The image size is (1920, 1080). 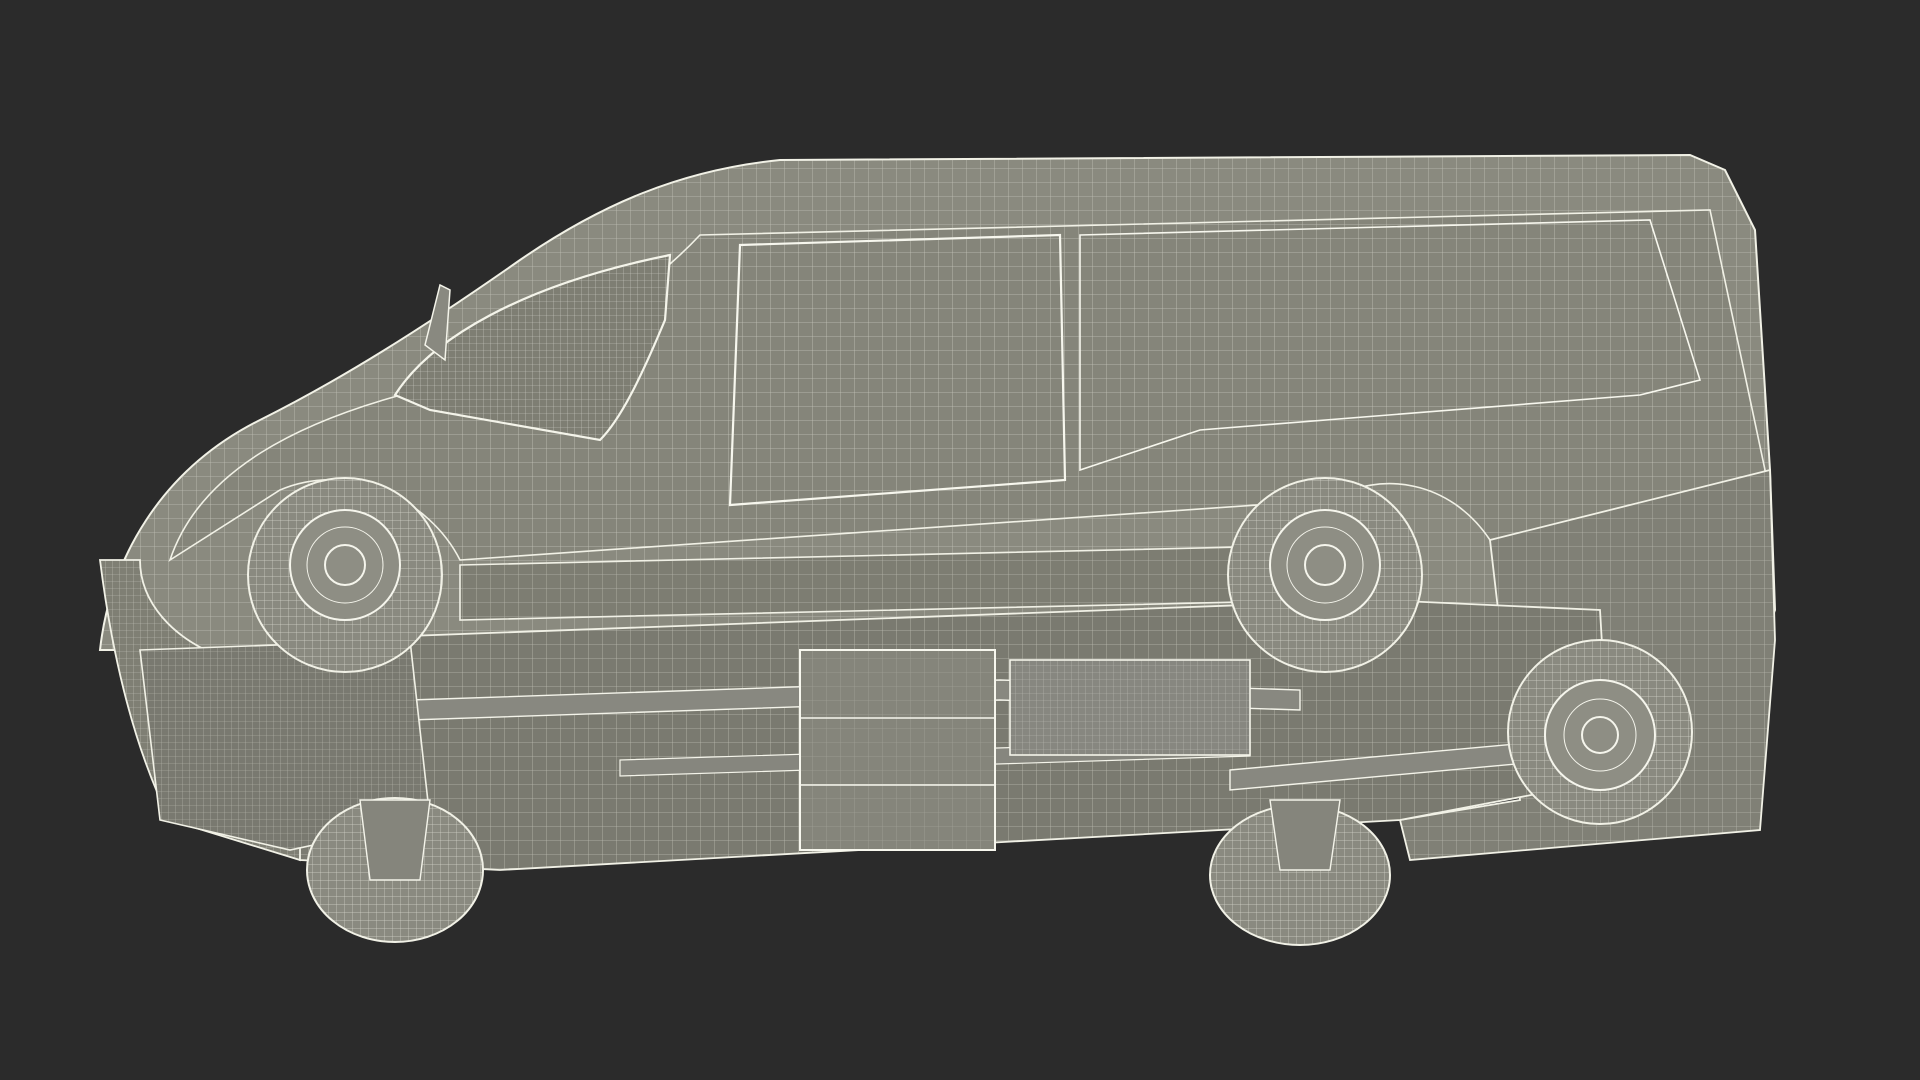 I want to click on front-upper-wheel, so click(x=345, y=575).